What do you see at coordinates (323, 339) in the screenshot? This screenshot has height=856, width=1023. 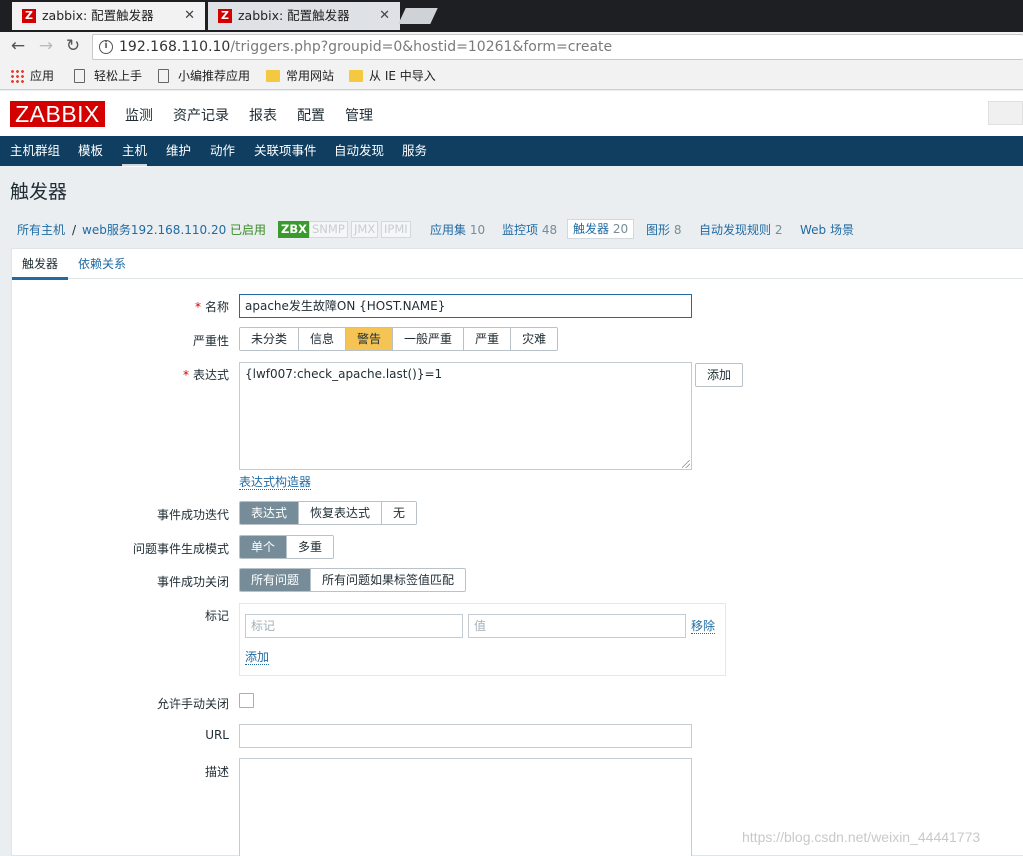 I see `severity-information: 信息` at bounding box center [323, 339].